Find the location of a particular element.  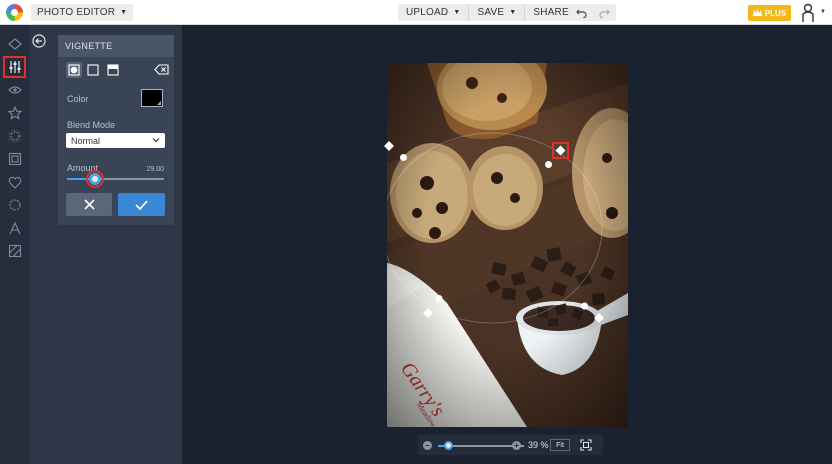

zoom-slider-handle is located at coordinates (449, 445).